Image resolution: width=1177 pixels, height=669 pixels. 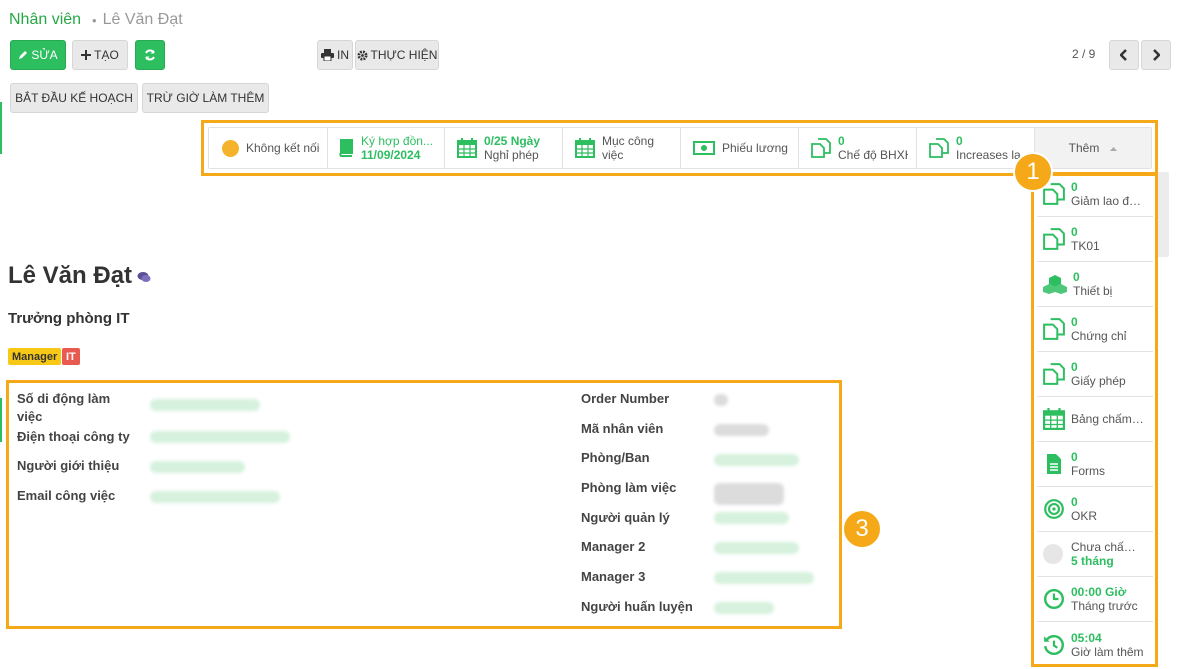 I want to click on print-button: IN, so click(x=335, y=55).